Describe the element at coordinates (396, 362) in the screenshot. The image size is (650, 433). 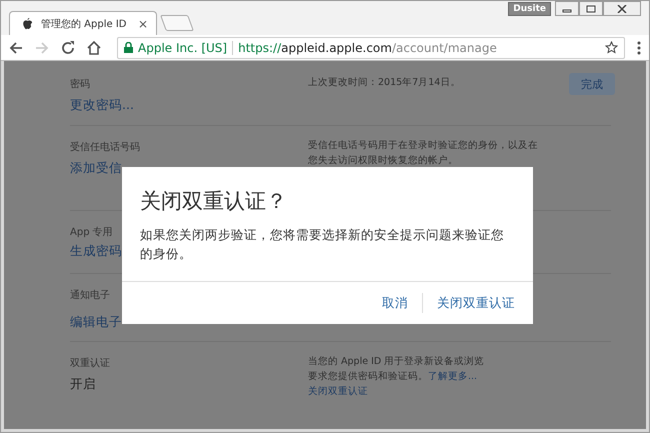
I see `info-text: 当您的 Apple ID 用于登录新设备或浏览` at that location.